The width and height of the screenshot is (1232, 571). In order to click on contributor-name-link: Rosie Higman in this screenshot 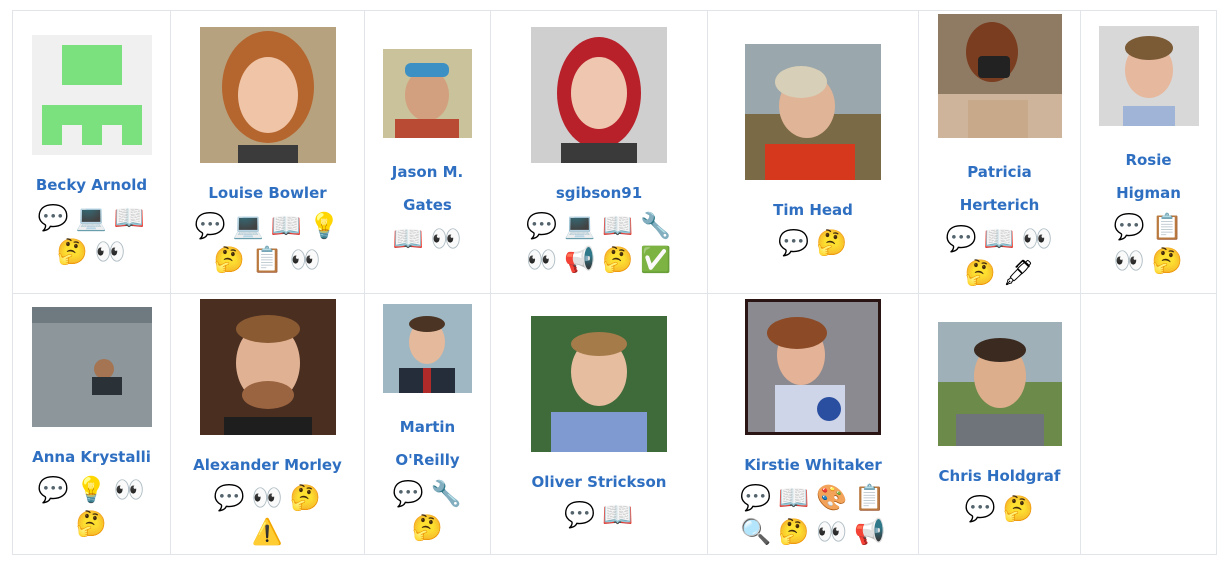, I will do `click(1149, 177)`.